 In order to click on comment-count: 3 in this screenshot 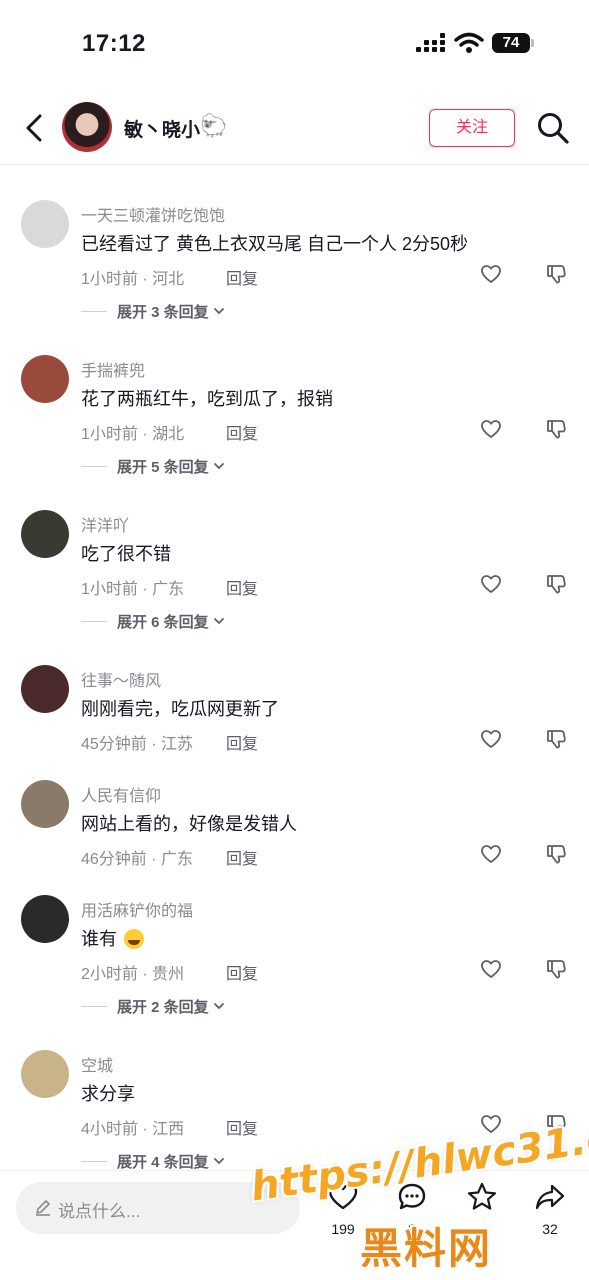, I will do `click(412, 1229)`.